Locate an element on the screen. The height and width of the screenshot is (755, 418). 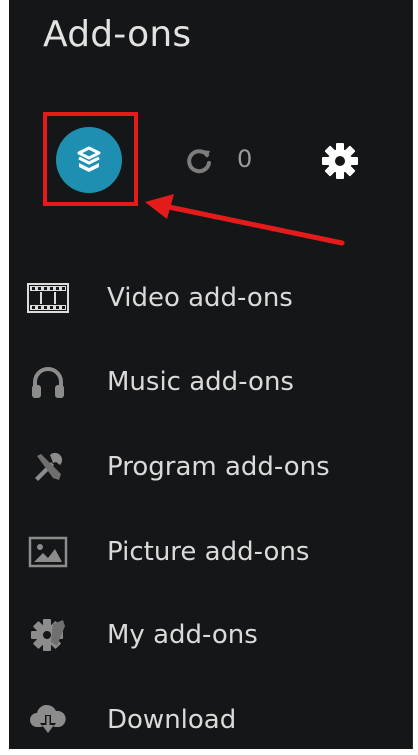
menu-item-my-addons: My add-ons is located at coordinates (211, 635).